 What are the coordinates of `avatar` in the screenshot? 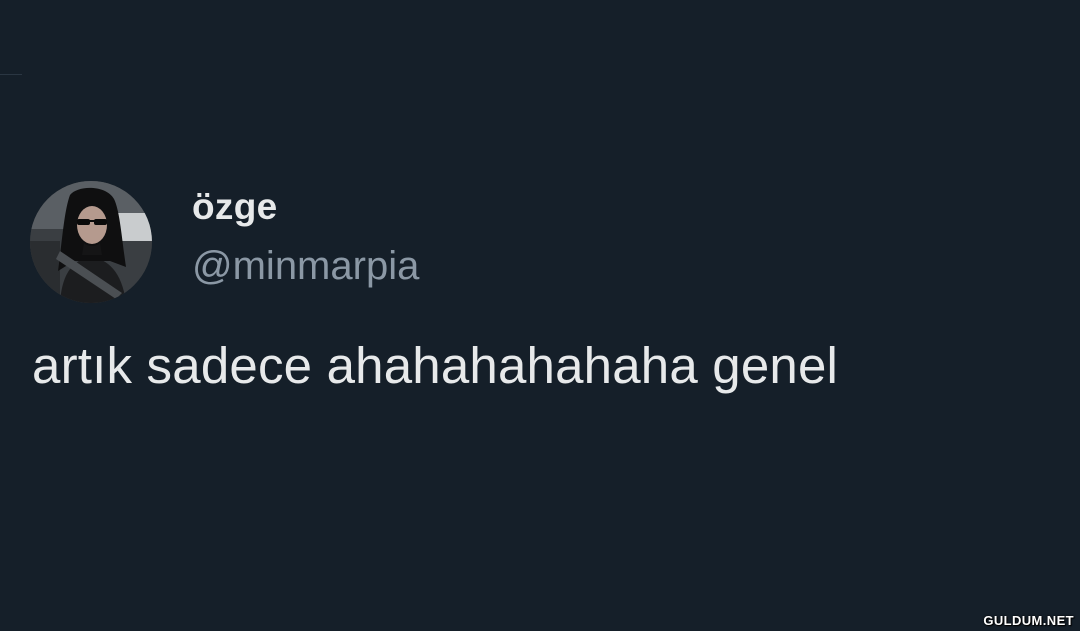 It's located at (91, 242).